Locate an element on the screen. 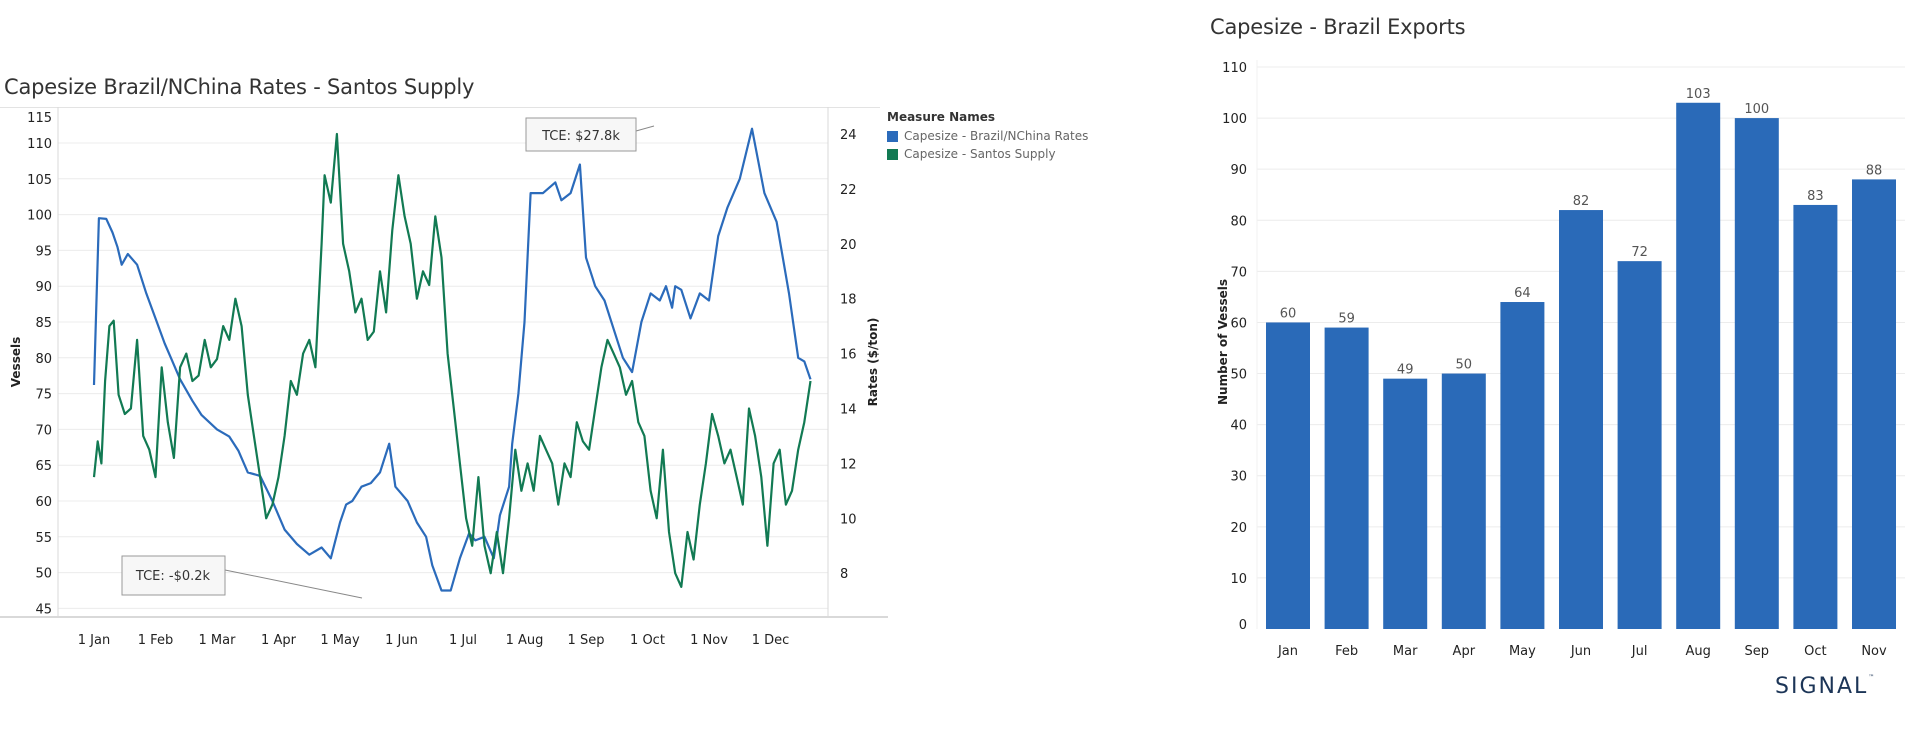 This screenshot has height=734, width=1920. right-axis-tick-label: 8 is located at coordinates (844, 574).